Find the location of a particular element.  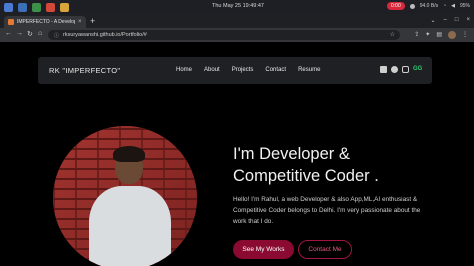

site-brand: RK "IMPERFECTO" is located at coordinates (84, 70).